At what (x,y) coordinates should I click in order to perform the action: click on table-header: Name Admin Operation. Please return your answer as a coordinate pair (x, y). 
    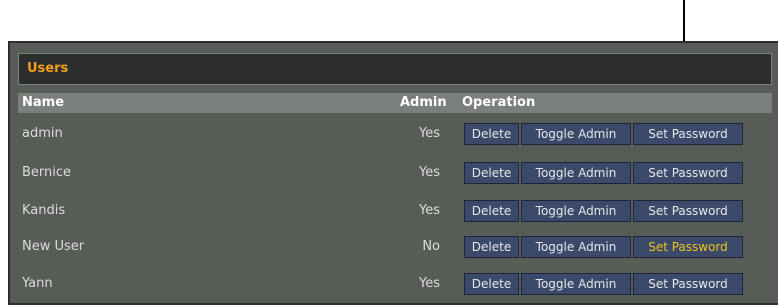
    Looking at the image, I should click on (395, 103).